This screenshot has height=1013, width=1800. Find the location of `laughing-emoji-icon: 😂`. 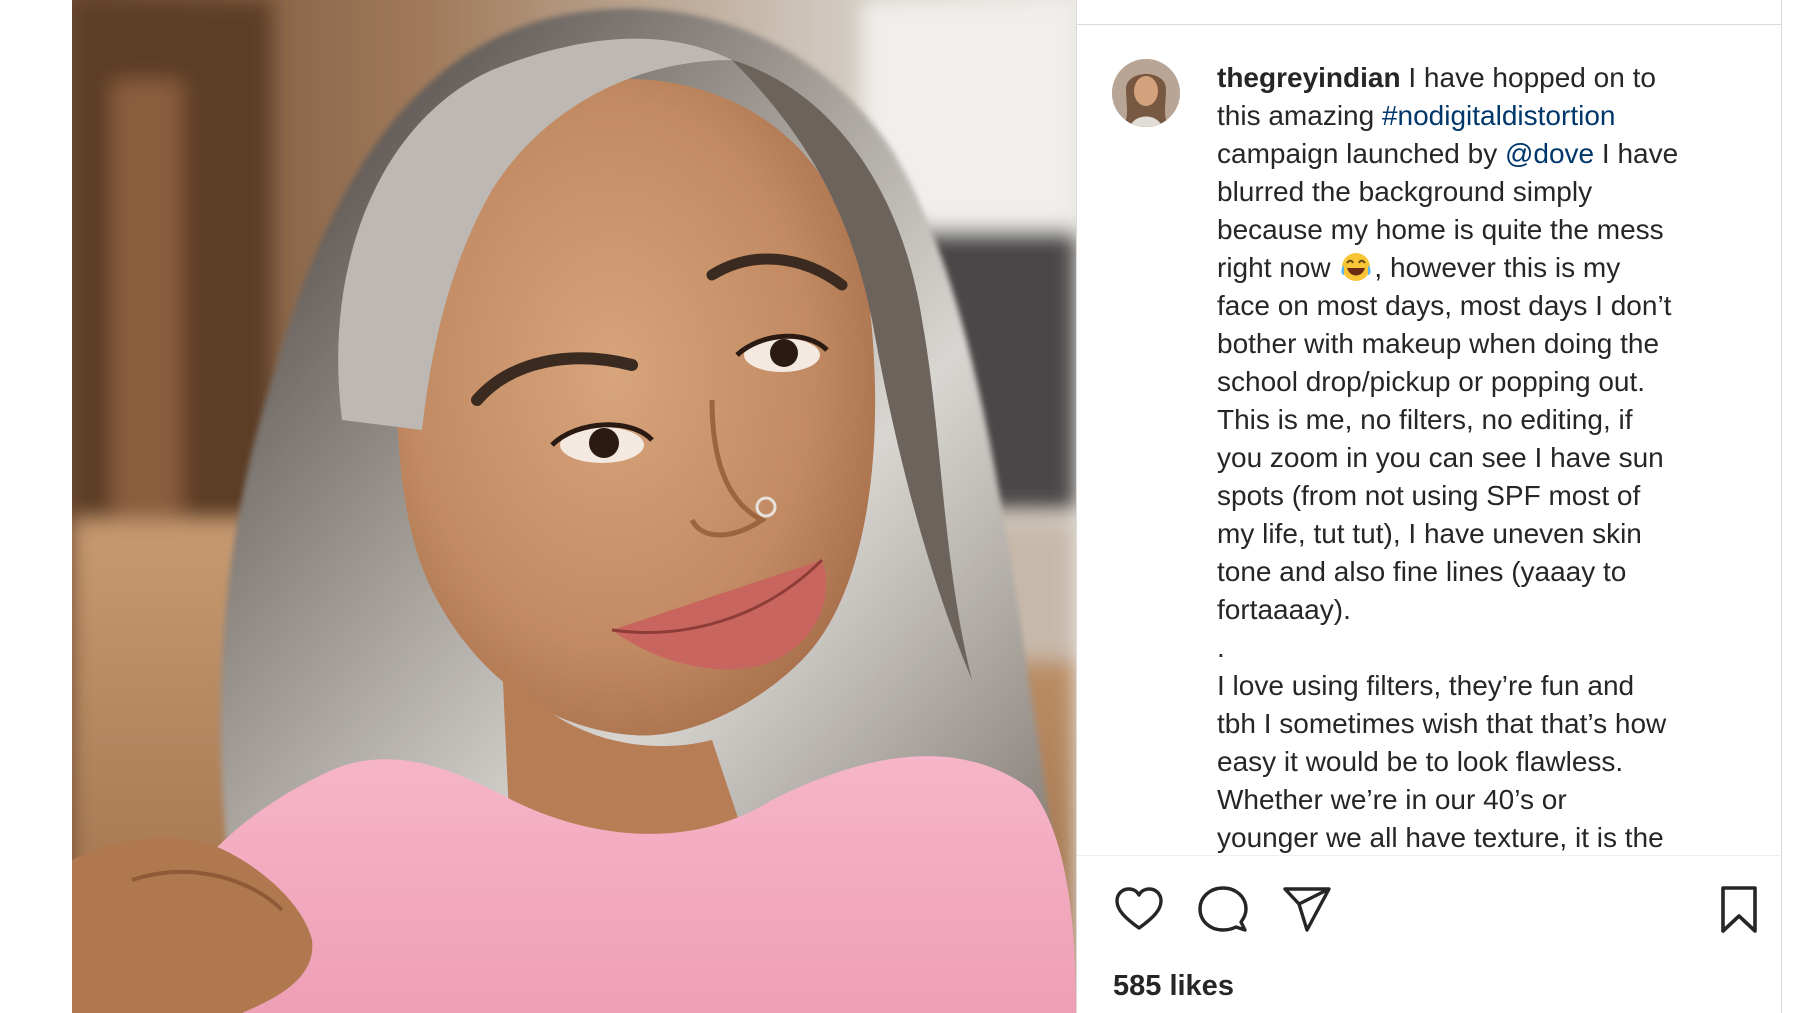

laughing-emoji-icon: 😂 is located at coordinates (1356, 267).